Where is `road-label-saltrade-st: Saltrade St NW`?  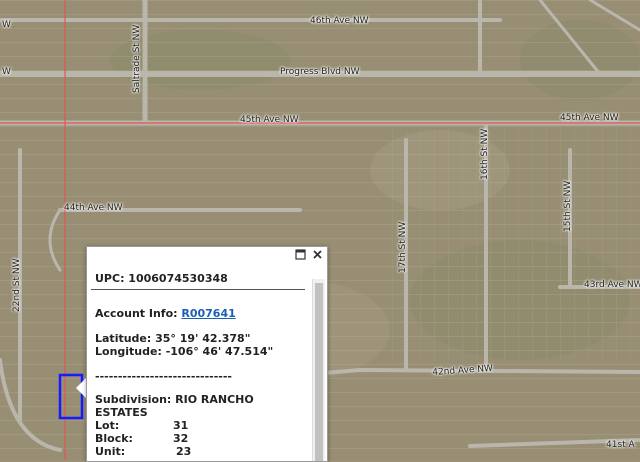
road-label-saltrade-st: Saltrade St NW is located at coordinates (137, 58).